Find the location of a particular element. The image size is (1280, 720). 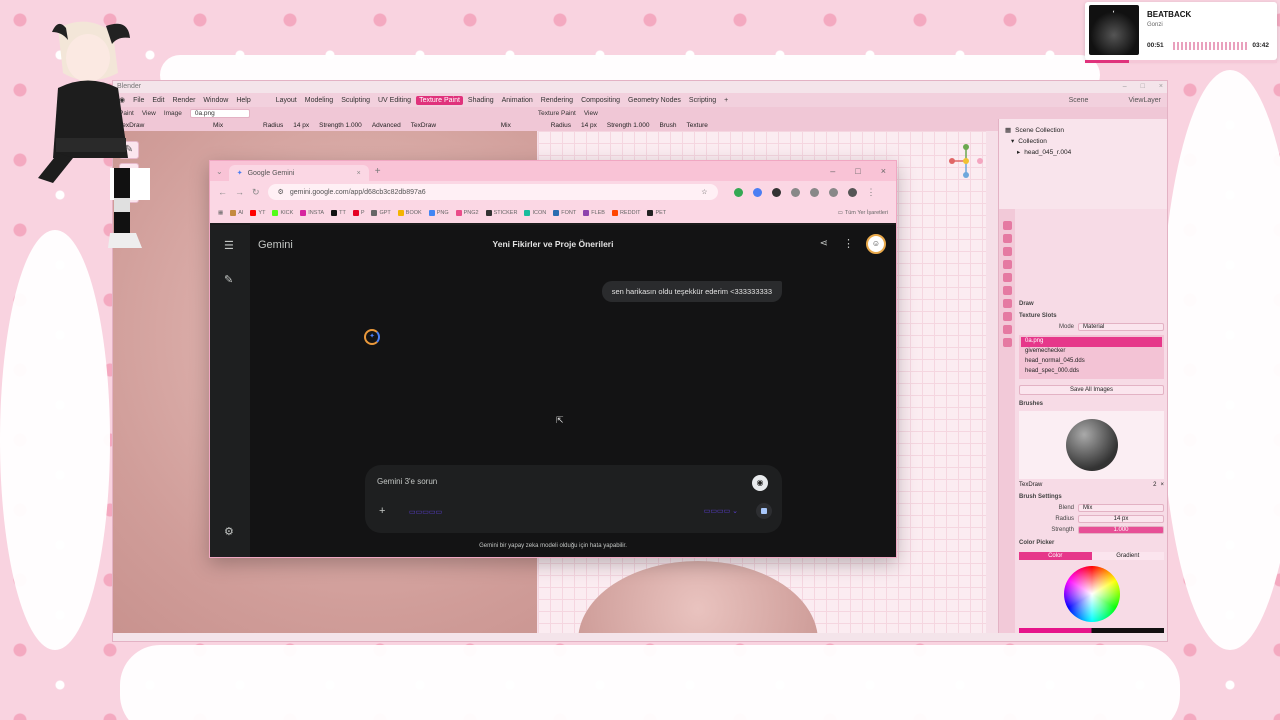

slot-item: 0a.png is located at coordinates (1091, 342).